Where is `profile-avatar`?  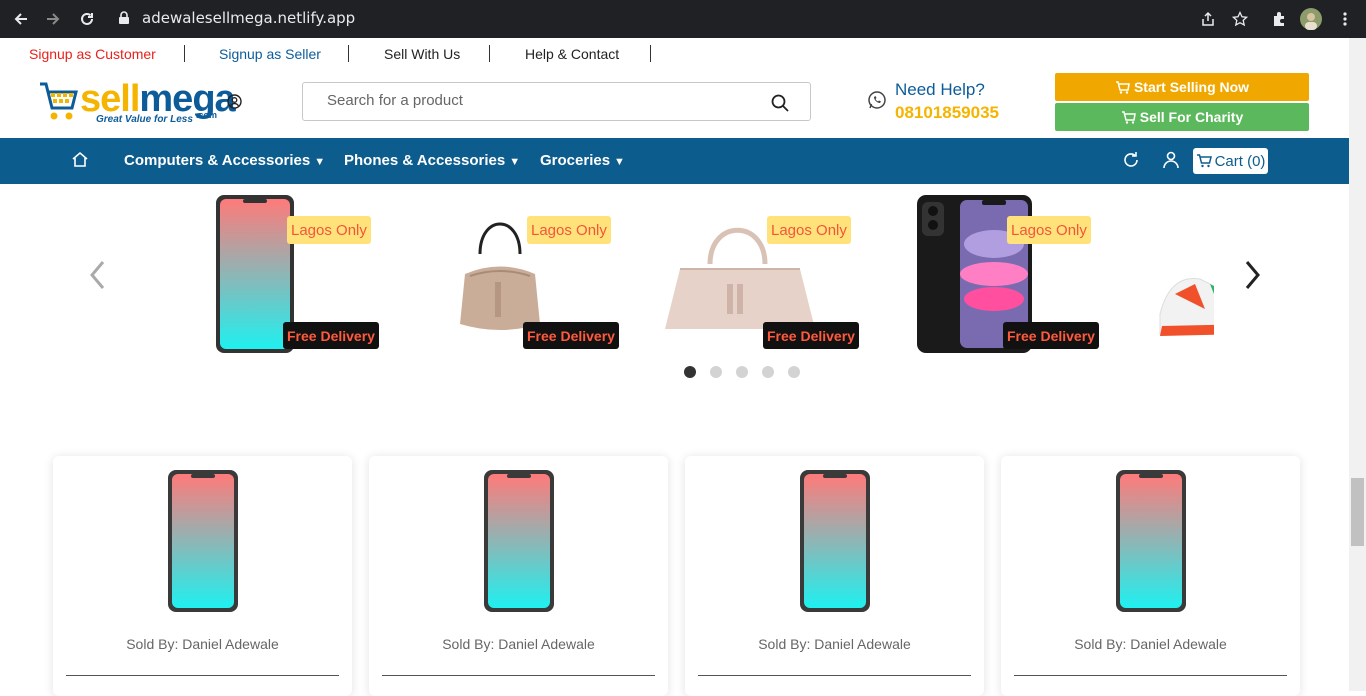 profile-avatar is located at coordinates (1311, 19).